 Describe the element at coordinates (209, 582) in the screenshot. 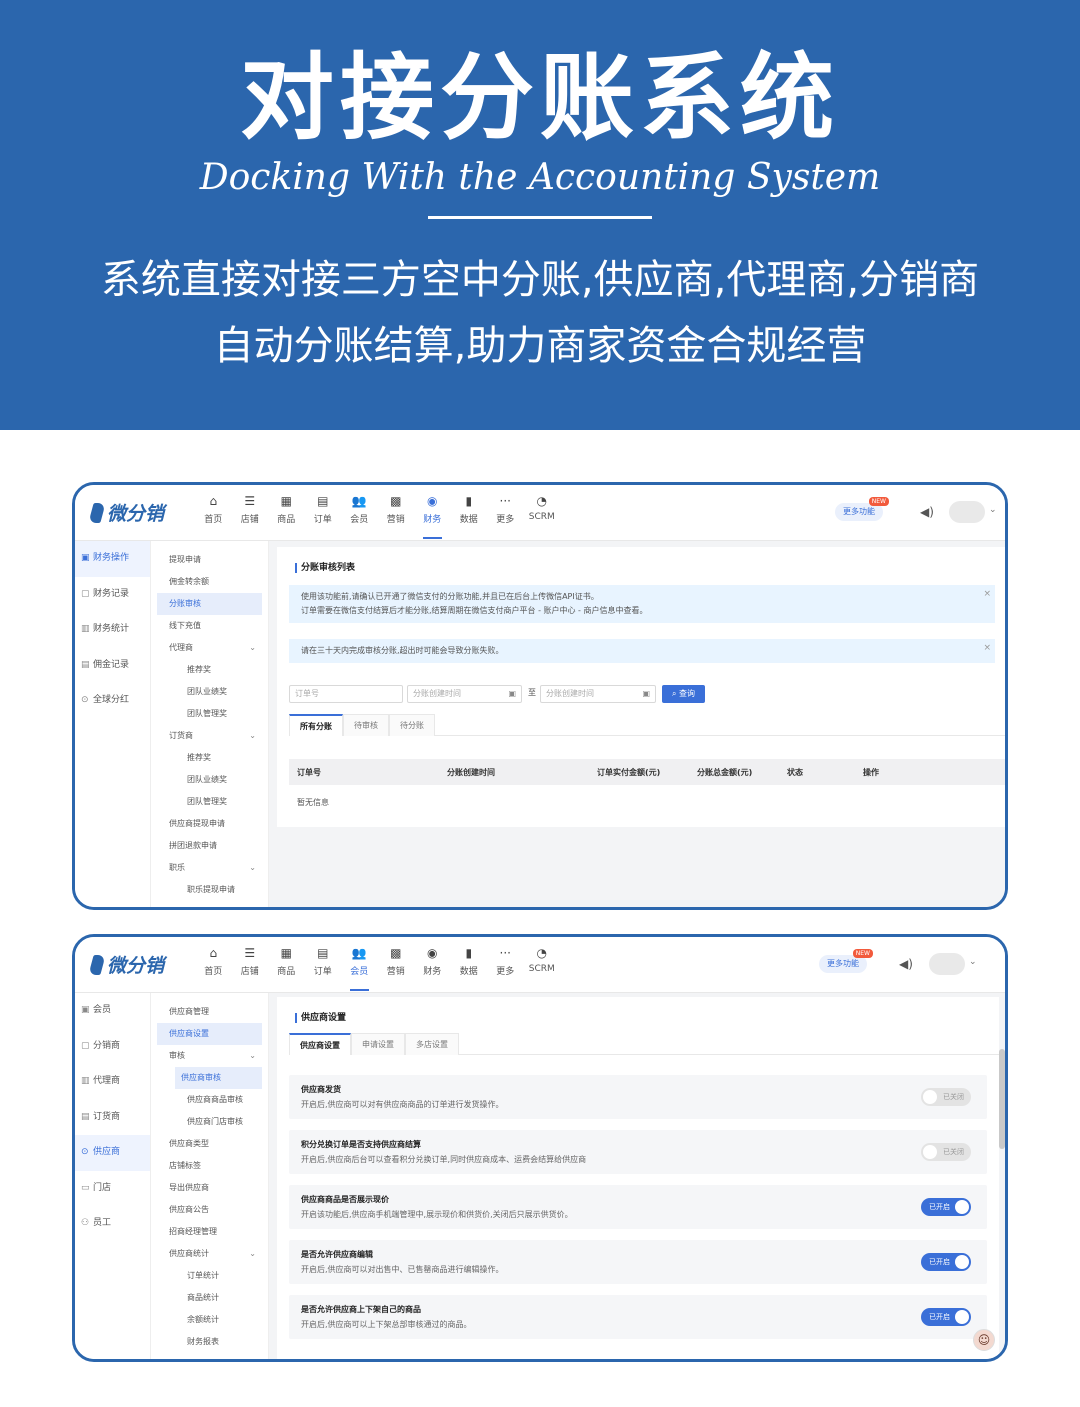

I see `submenu-item: 佣金转余额` at that location.